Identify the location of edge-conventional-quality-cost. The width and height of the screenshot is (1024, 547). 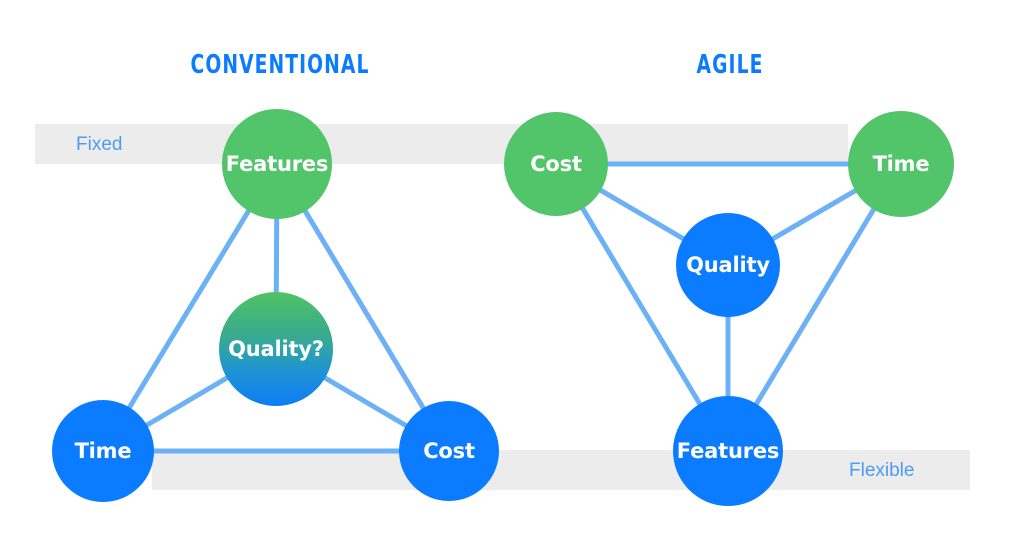
(365, 401).